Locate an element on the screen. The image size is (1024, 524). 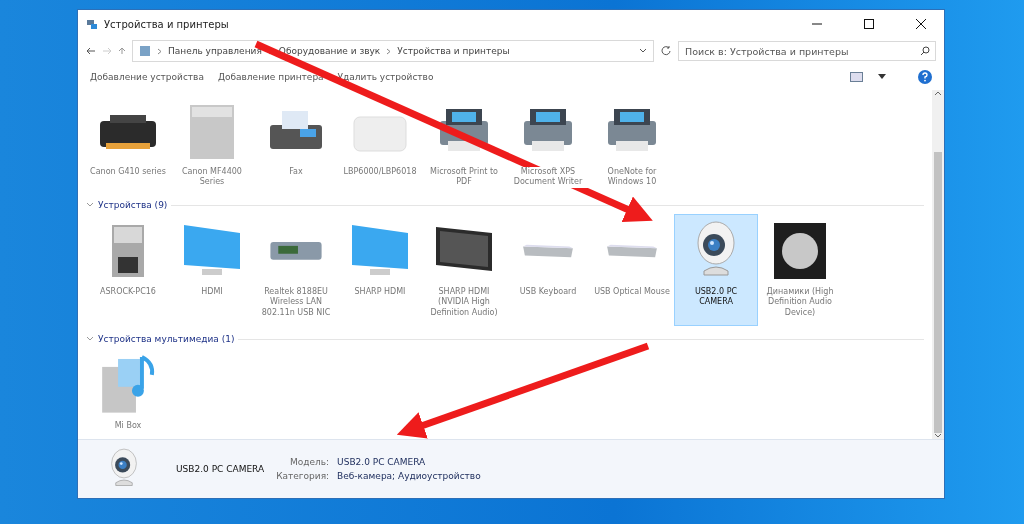
devices-printers-icon is located at coordinates (92, 24).